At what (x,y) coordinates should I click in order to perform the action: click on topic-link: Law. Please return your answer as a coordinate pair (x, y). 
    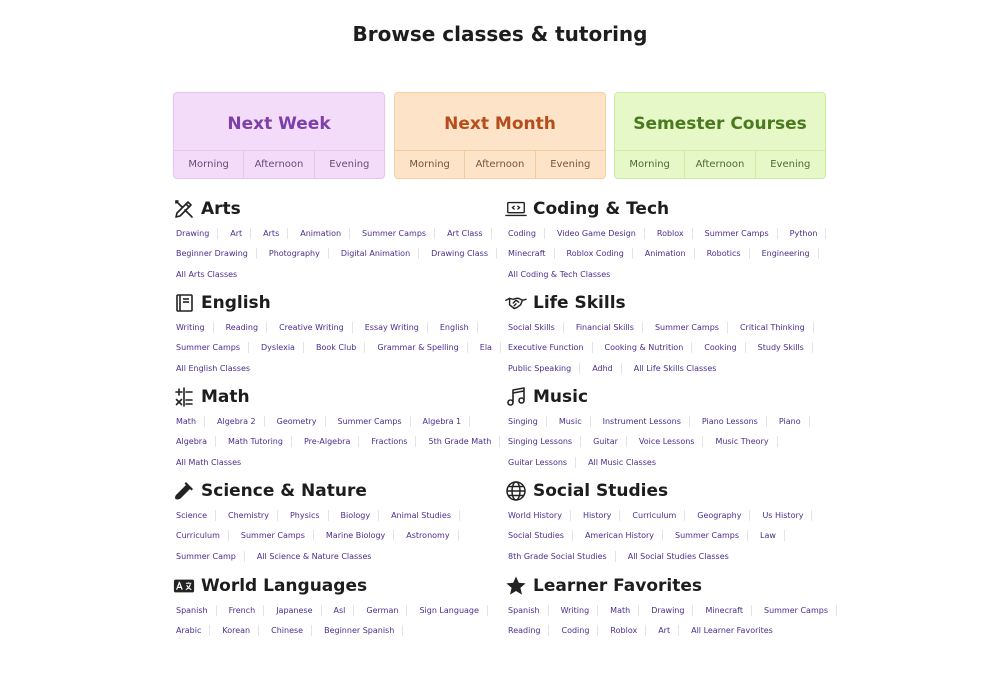
    Looking at the image, I should click on (771, 536).